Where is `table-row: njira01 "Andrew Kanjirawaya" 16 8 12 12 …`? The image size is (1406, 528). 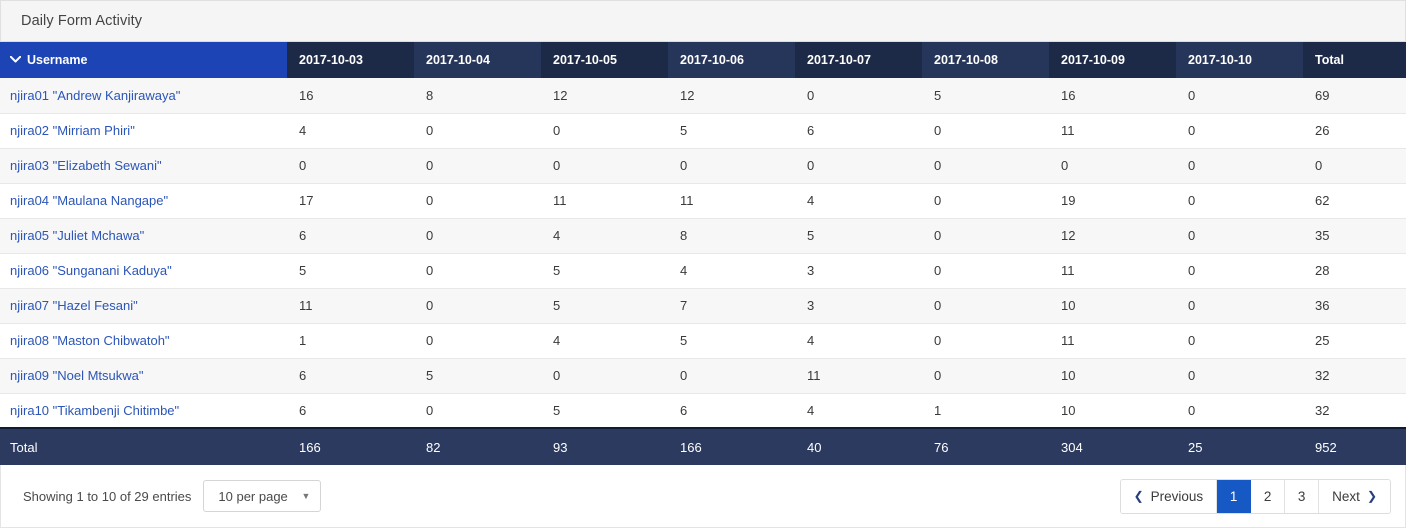 table-row: njira01 "Andrew Kanjirawaya" 16 8 12 12 … is located at coordinates (703, 96).